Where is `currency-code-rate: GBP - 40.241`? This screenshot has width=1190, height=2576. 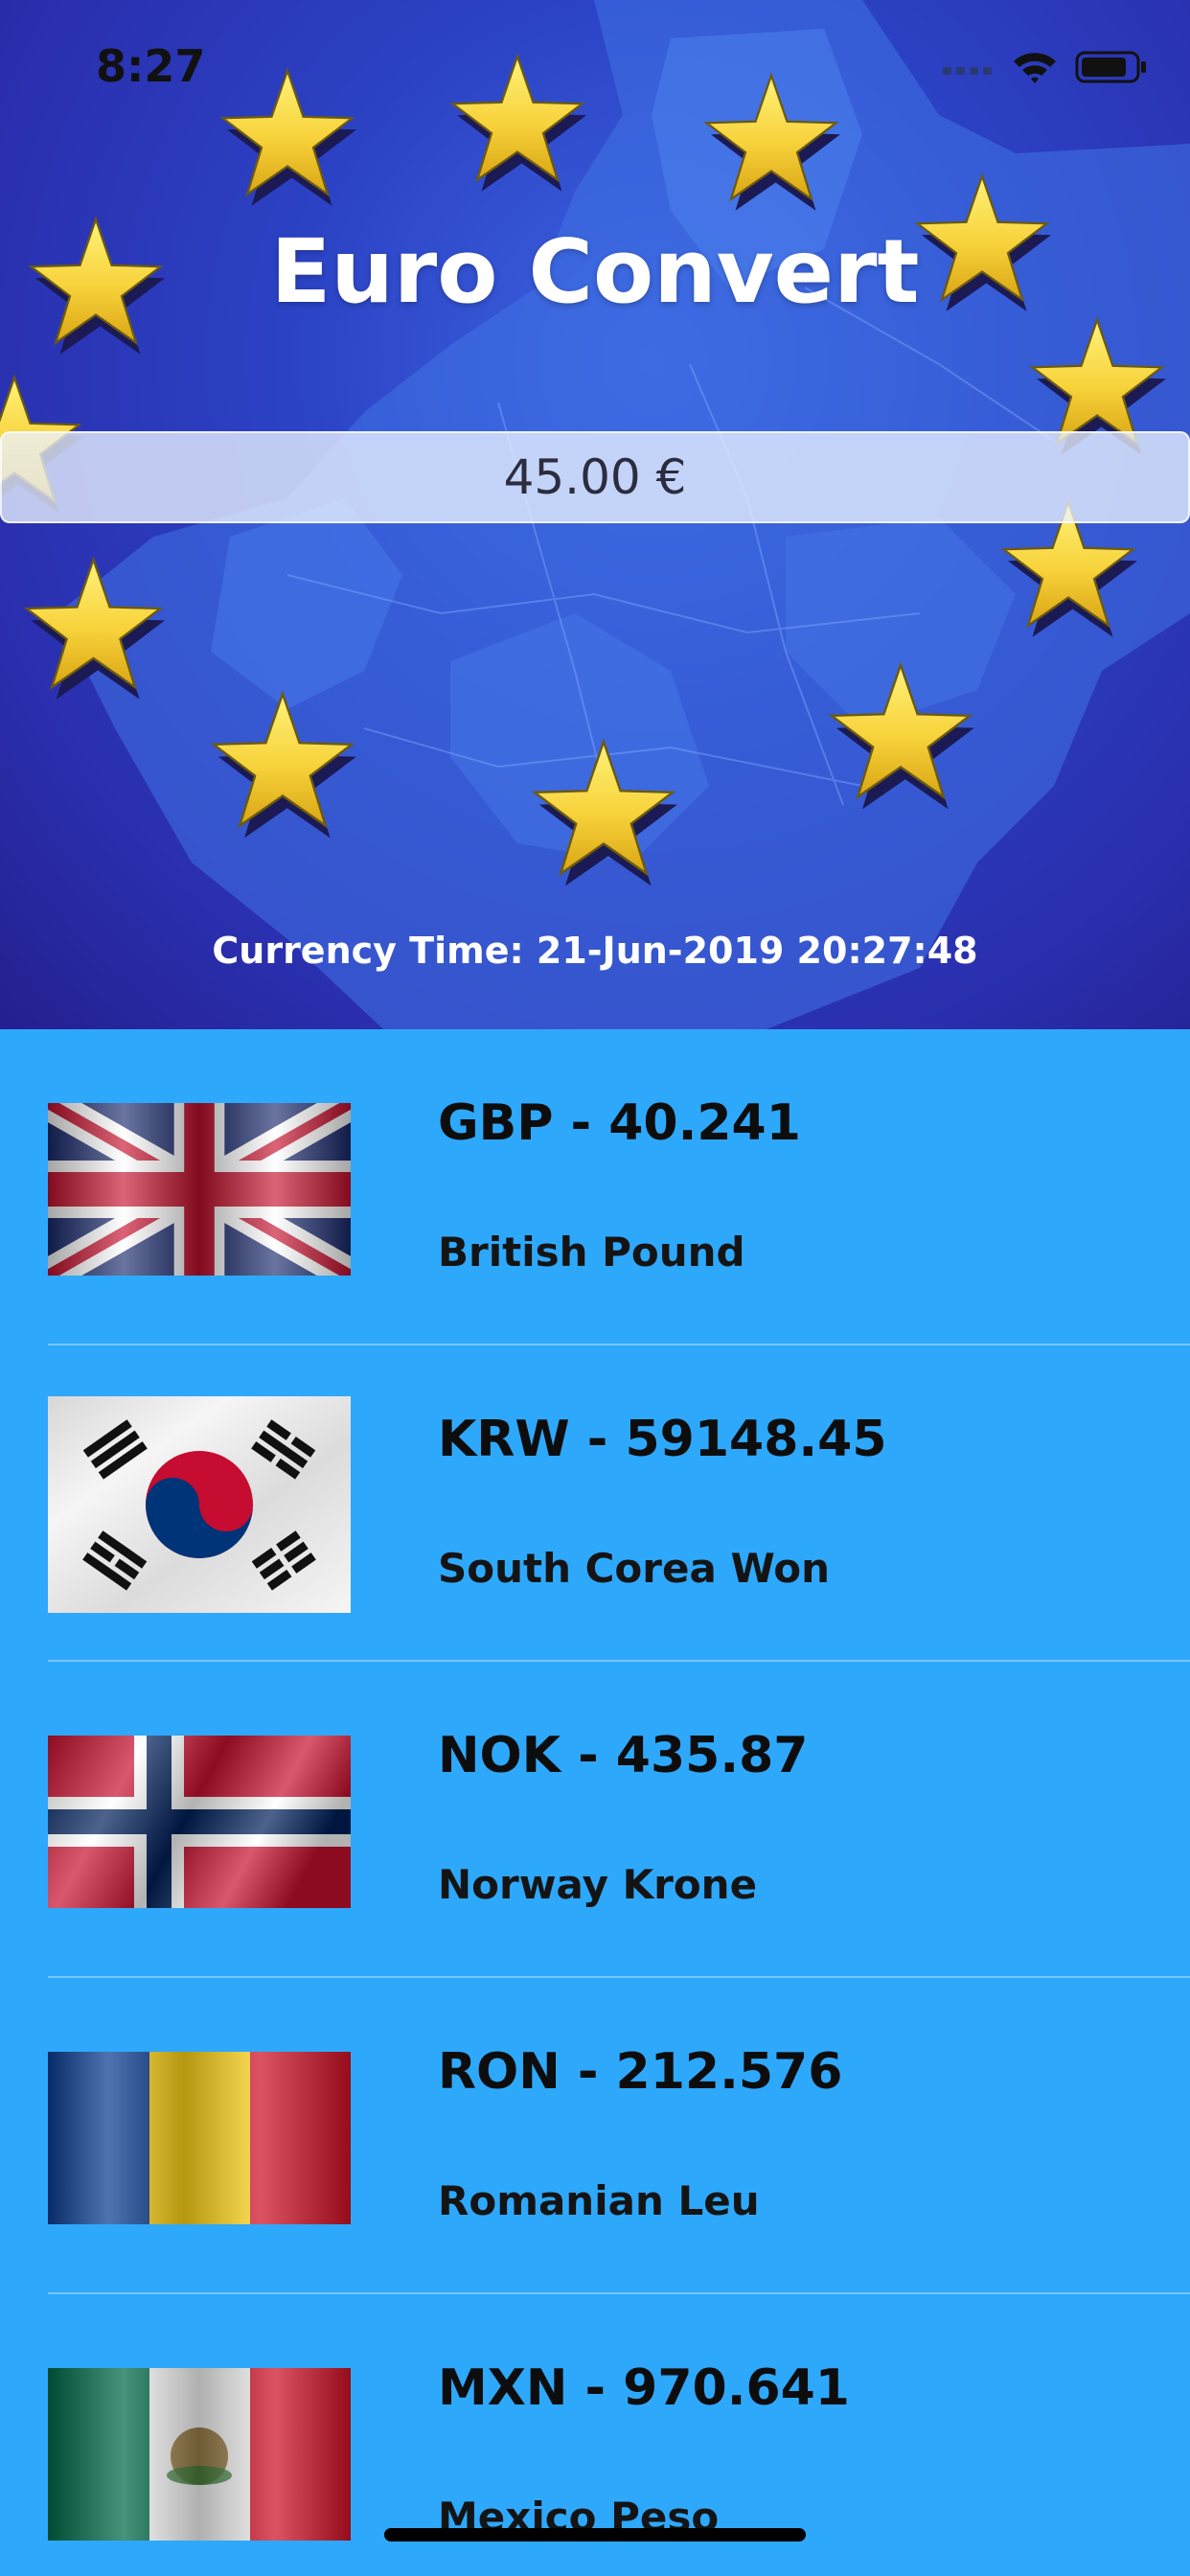 currency-code-rate: GBP - 40.241 is located at coordinates (620, 1123).